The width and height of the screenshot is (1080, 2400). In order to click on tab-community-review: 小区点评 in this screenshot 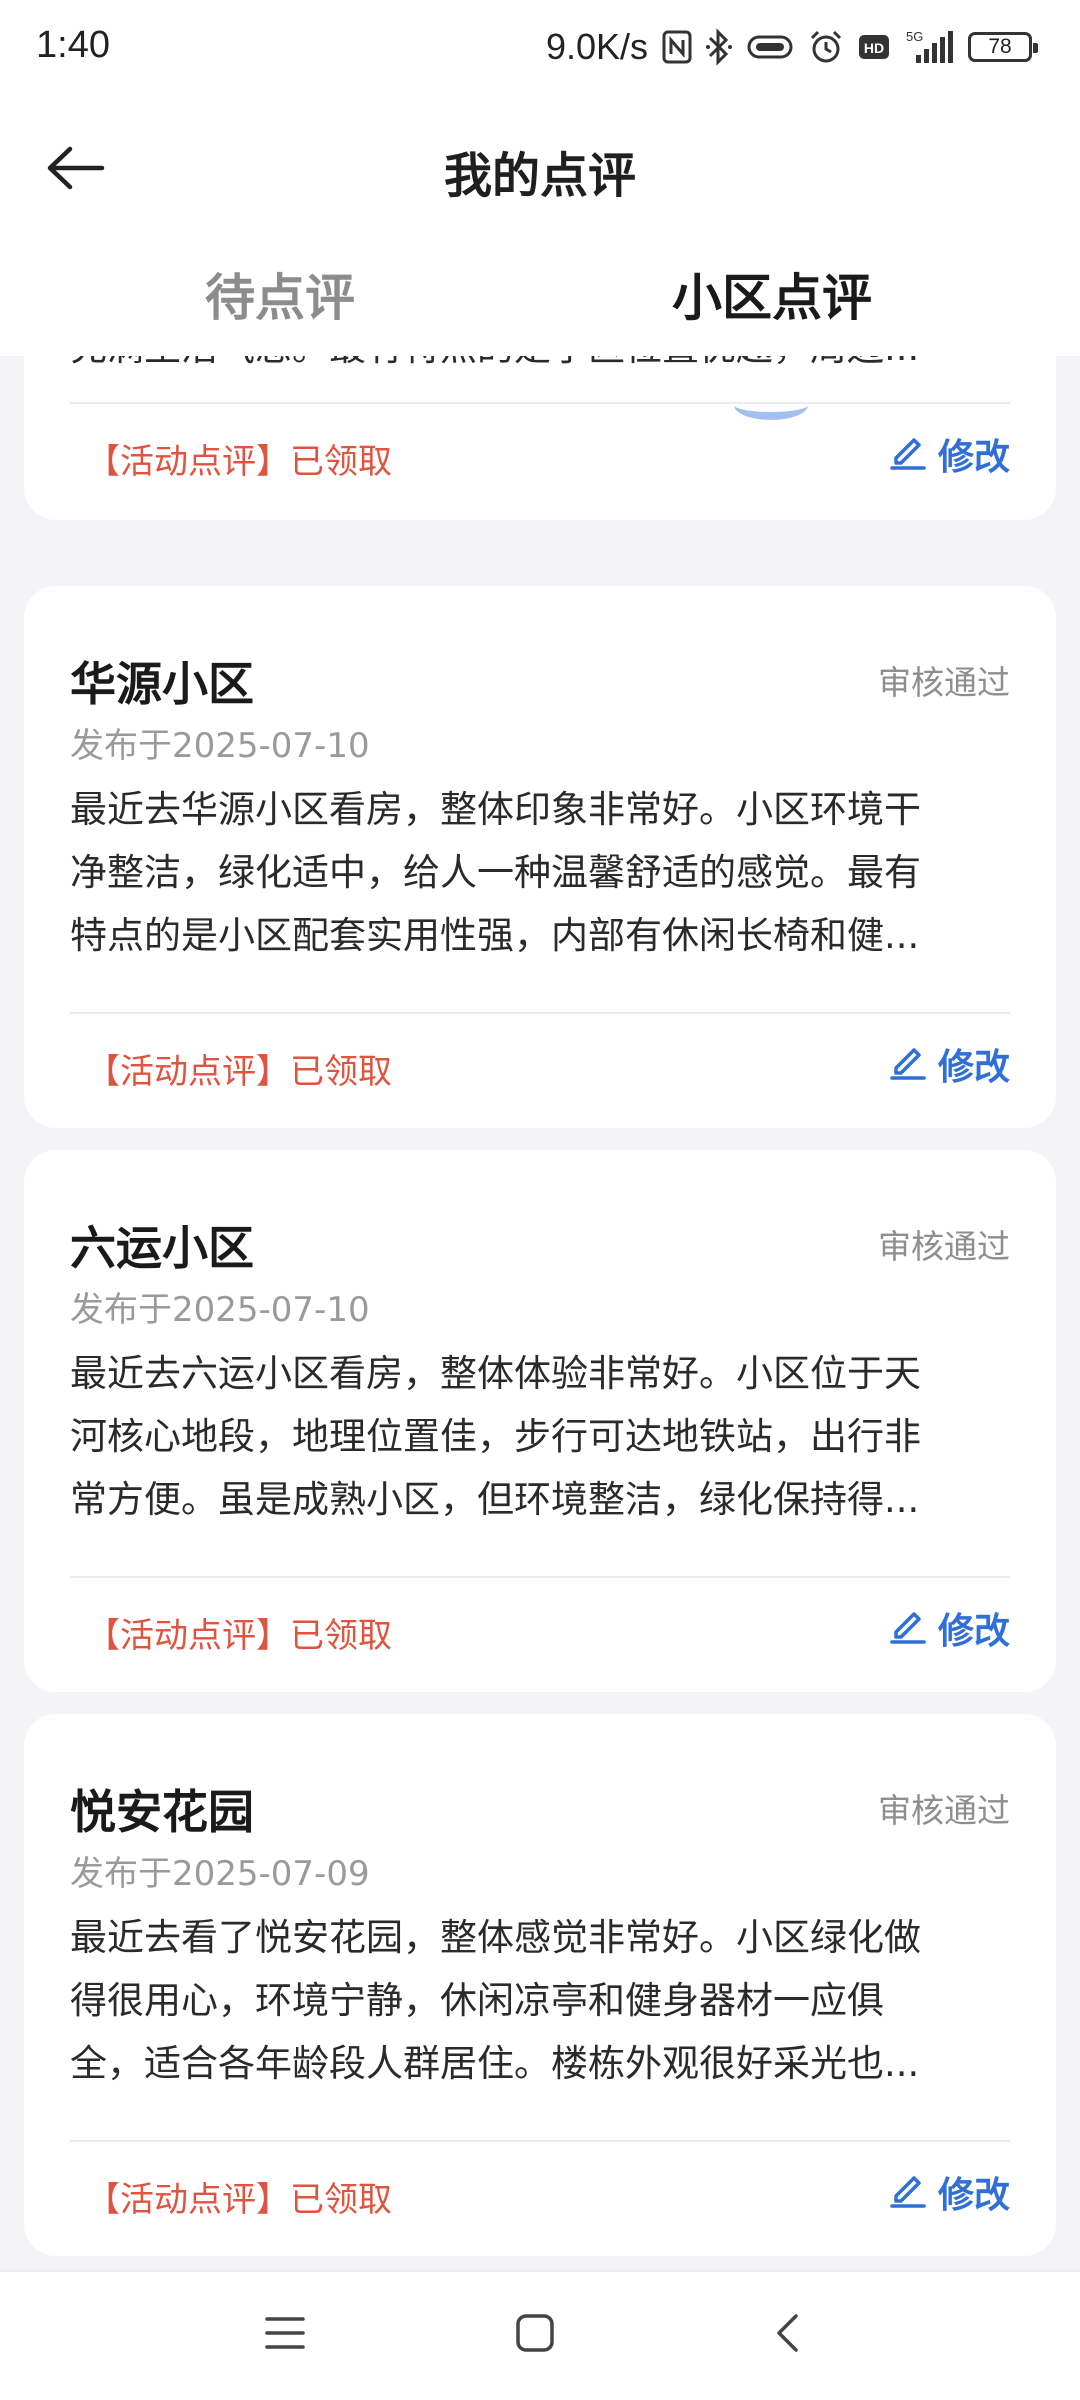, I will do `click(772, 294)`.